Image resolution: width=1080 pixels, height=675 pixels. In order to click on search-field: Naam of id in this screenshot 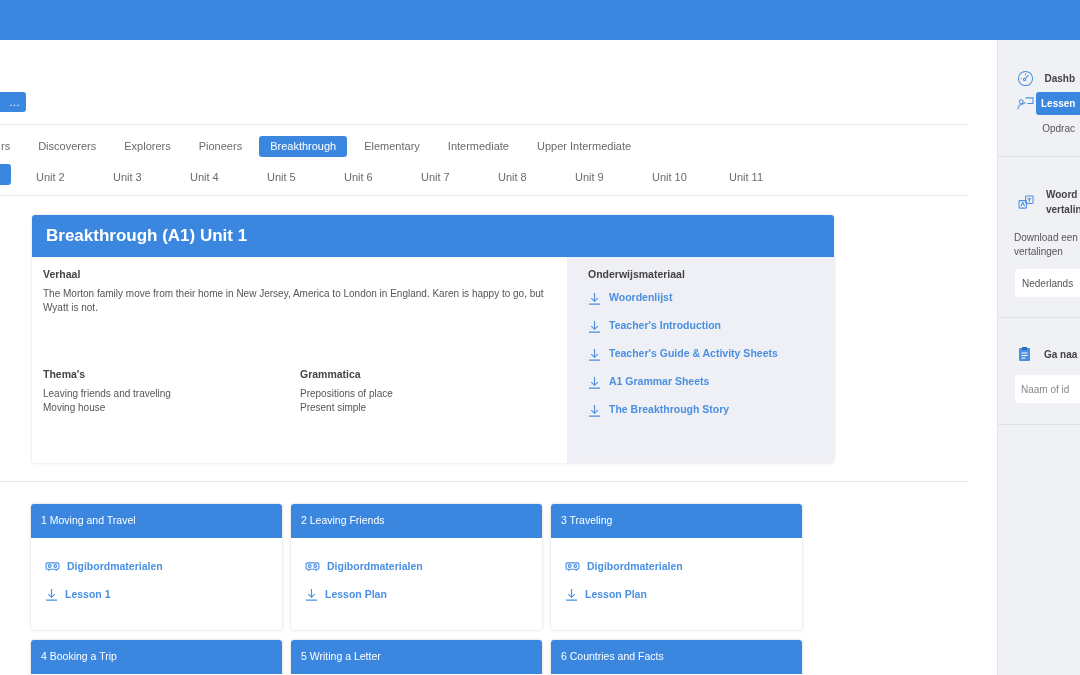, I will do `click(1047, 389)`.